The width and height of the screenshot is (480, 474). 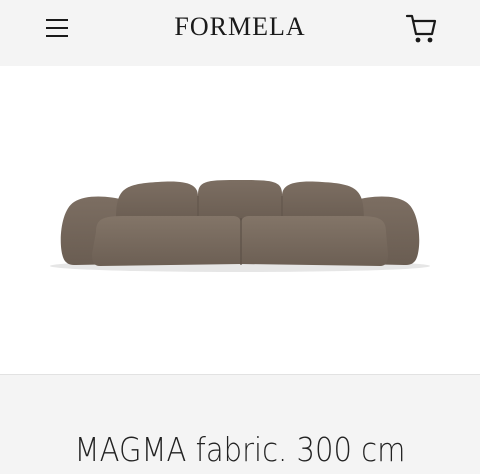 I want to click on cart-button, so click(x=422, y=29).